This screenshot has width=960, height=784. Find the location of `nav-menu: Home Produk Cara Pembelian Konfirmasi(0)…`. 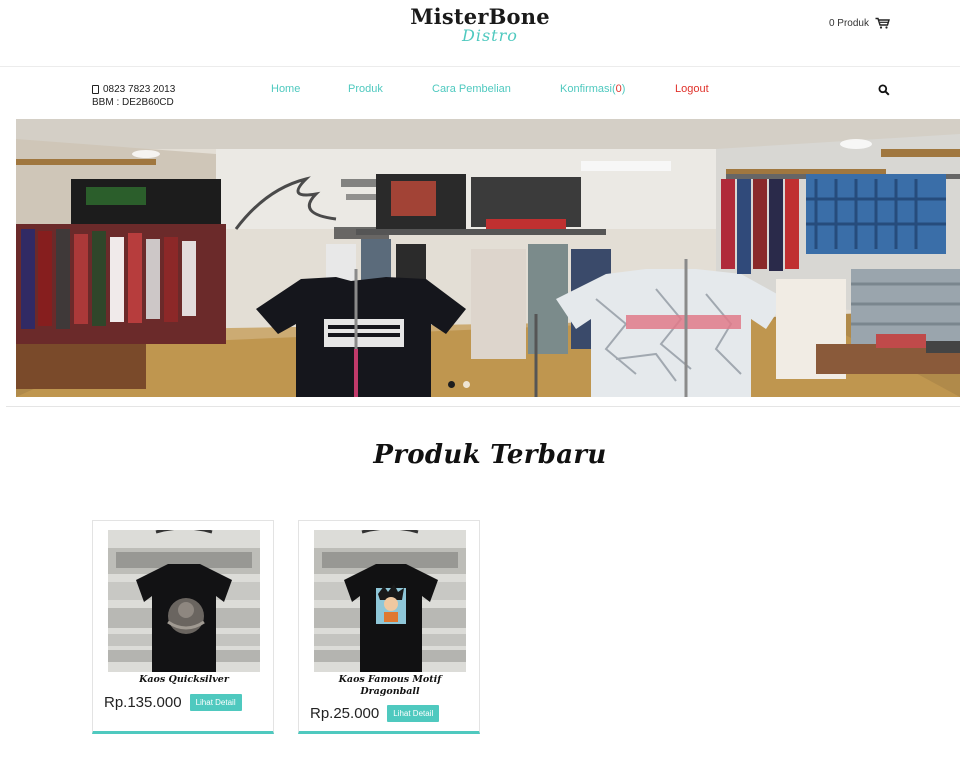

nav-menu: Home Produk Cara Pembelian Konfirmasi(0)… is located at coordinates (480, 93).